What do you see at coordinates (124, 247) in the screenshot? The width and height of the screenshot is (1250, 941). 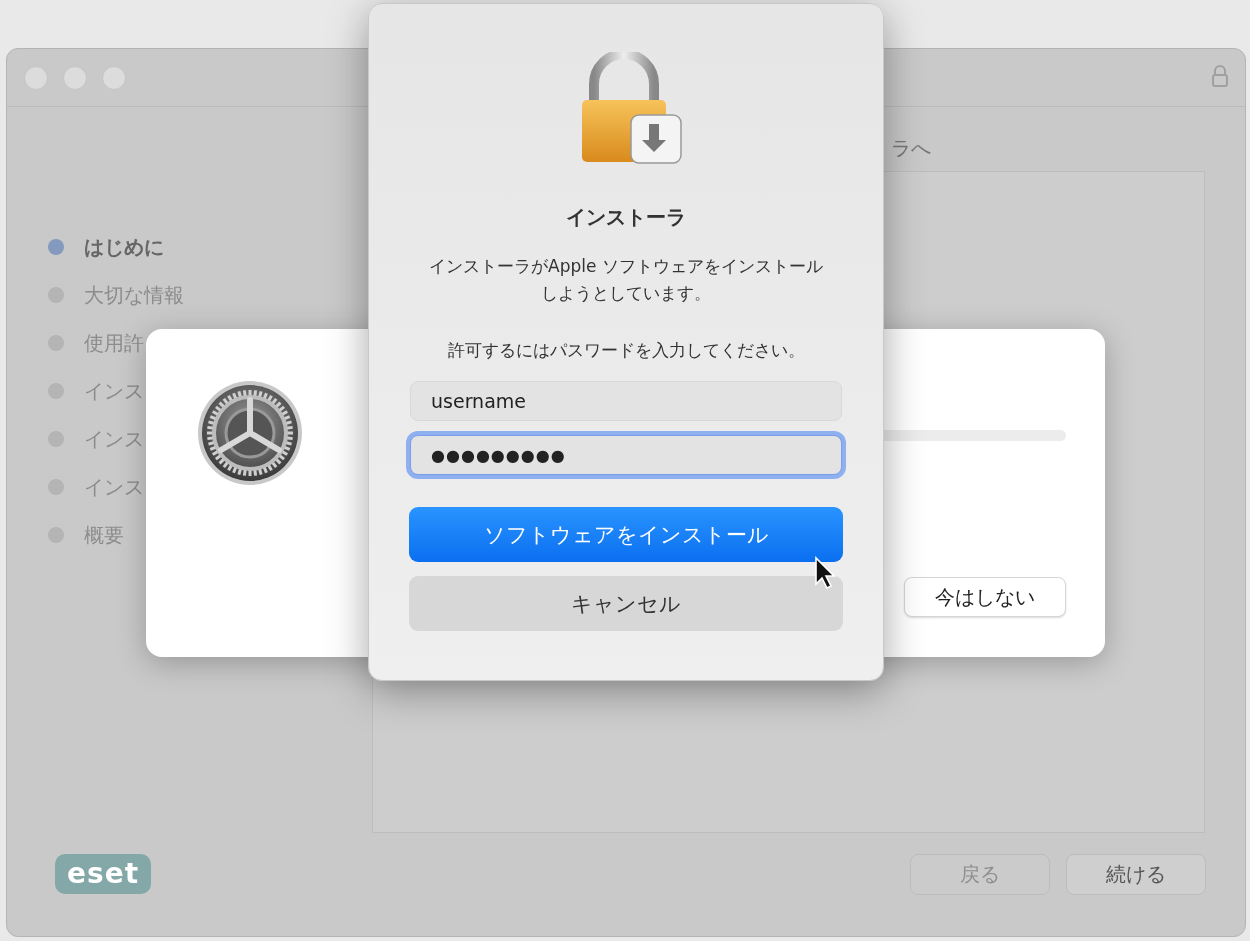 I see `step-label: はじめに` at bounding box center [124, 247].